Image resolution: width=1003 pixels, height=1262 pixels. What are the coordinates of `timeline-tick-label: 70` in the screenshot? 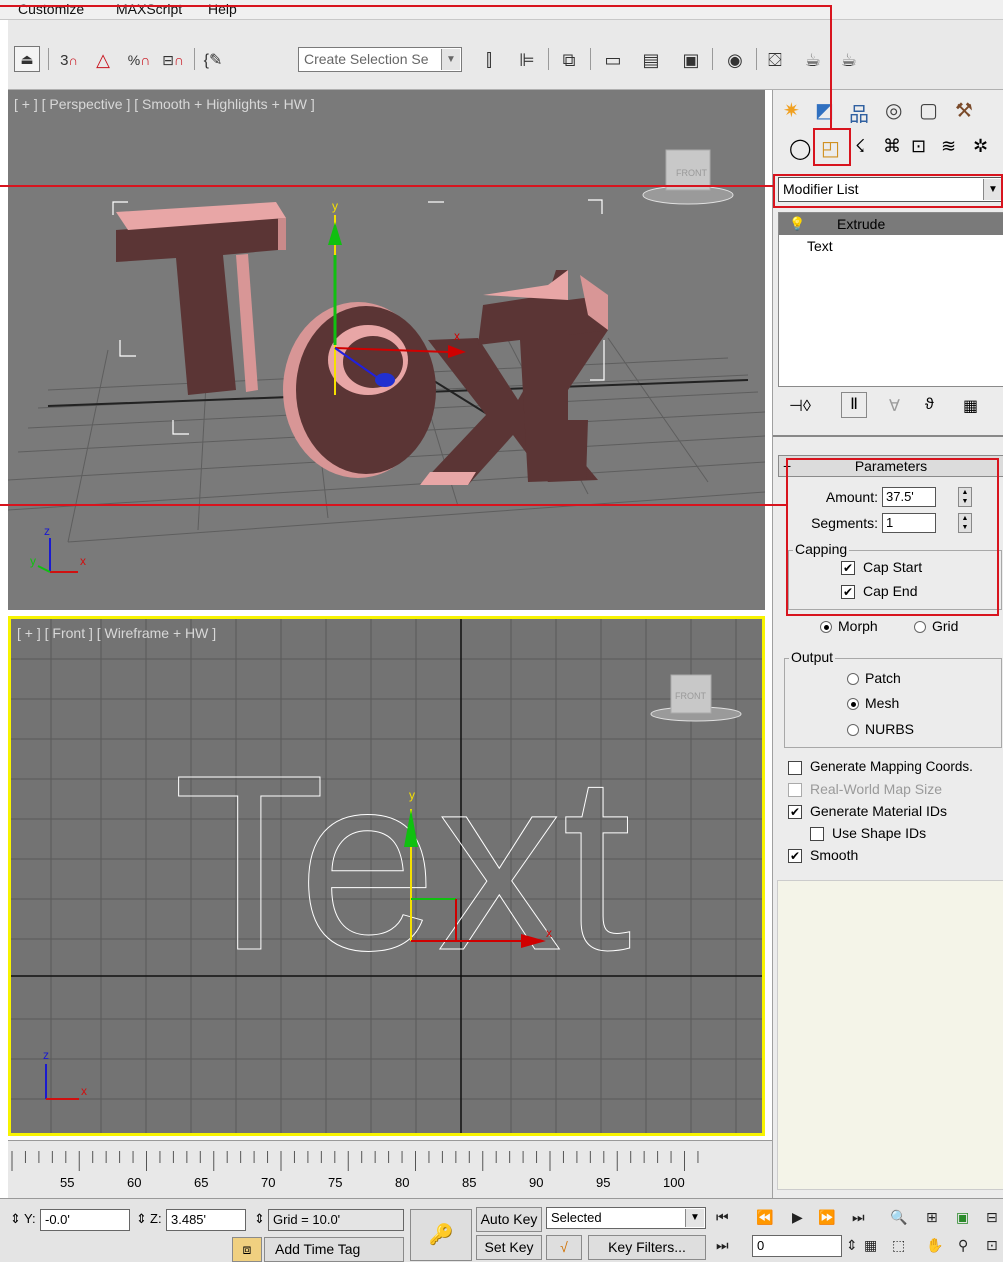 It's located at (268, 1182).